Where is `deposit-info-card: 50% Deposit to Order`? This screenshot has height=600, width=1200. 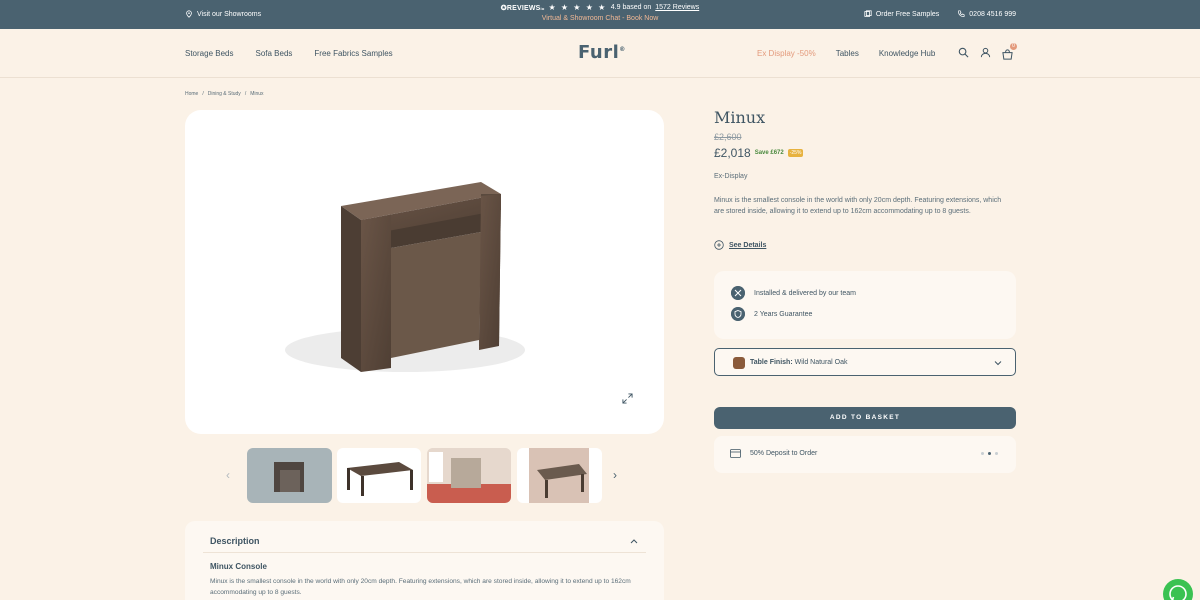
deposit-info-card: 50% Deposit to Order is located at coordinates (865, 454).